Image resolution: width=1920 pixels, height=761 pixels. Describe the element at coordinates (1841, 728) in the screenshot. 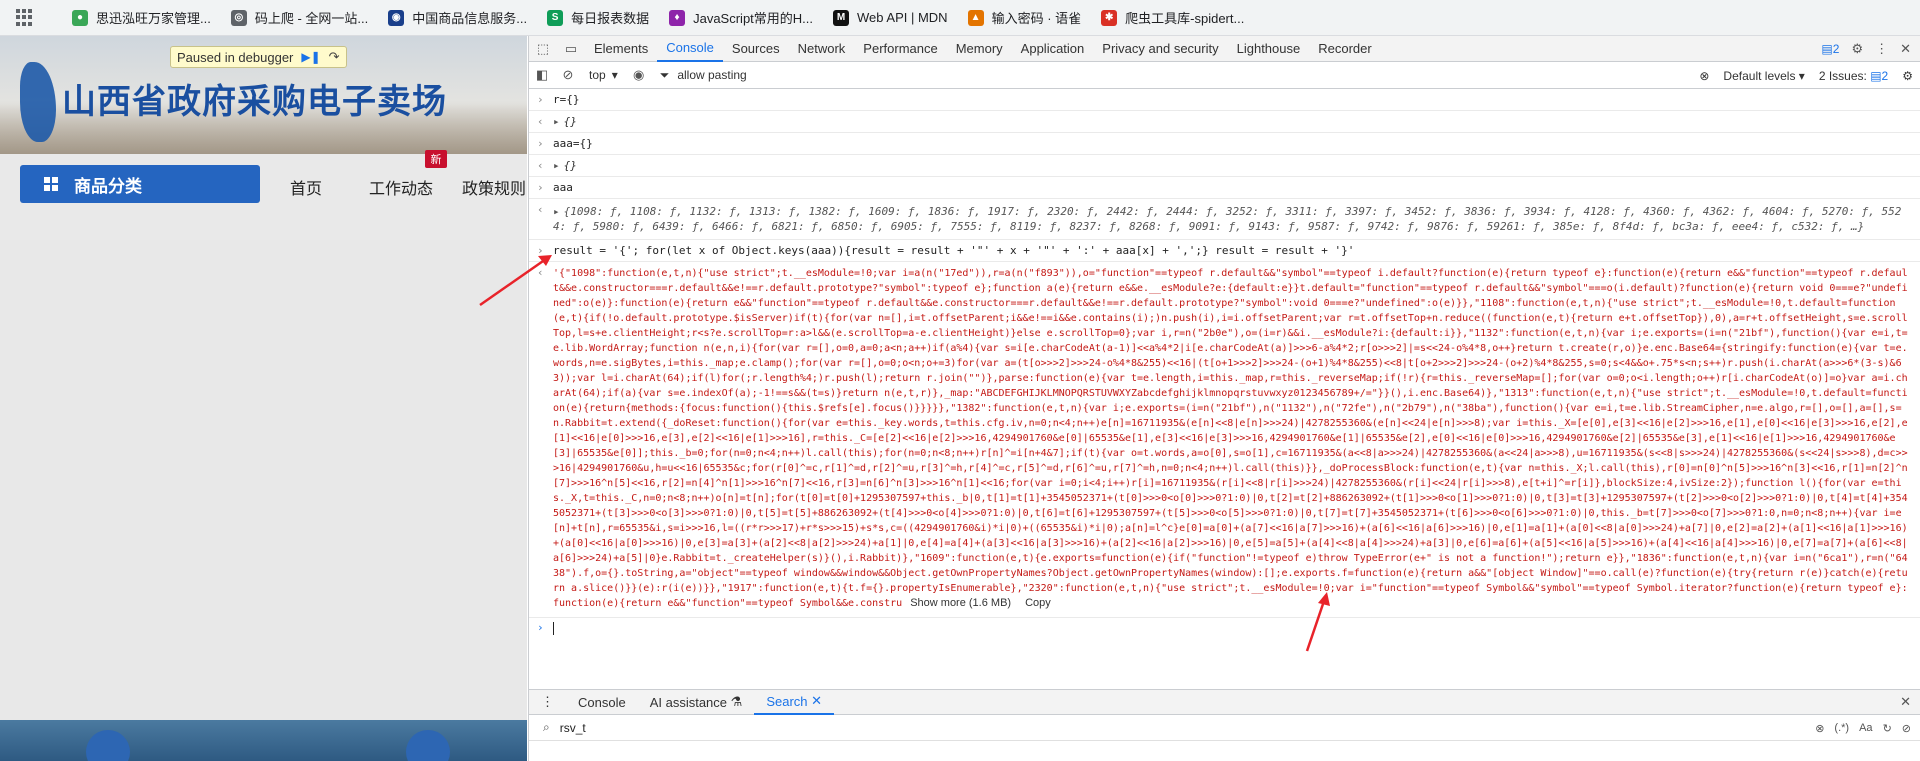

I see `regex-toggle: (.*)` at that location.